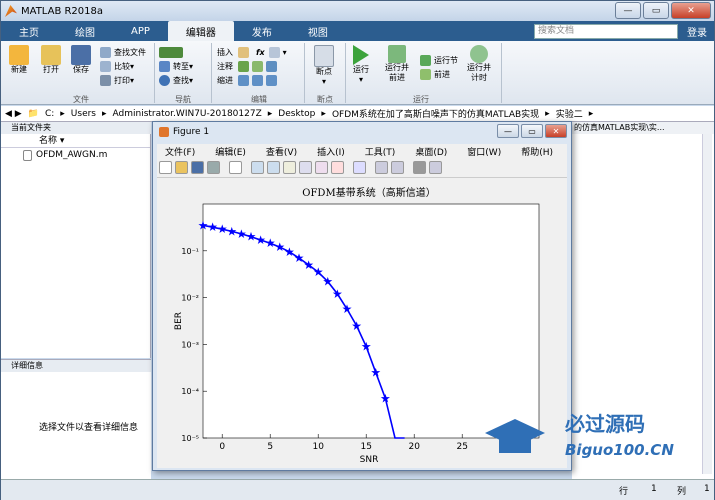 This screenshot has height=500, width=715. What do you see at coordinates (397, 54) in the screenshot?
I see `run-advance-icon` at bounding box center [397, 54].